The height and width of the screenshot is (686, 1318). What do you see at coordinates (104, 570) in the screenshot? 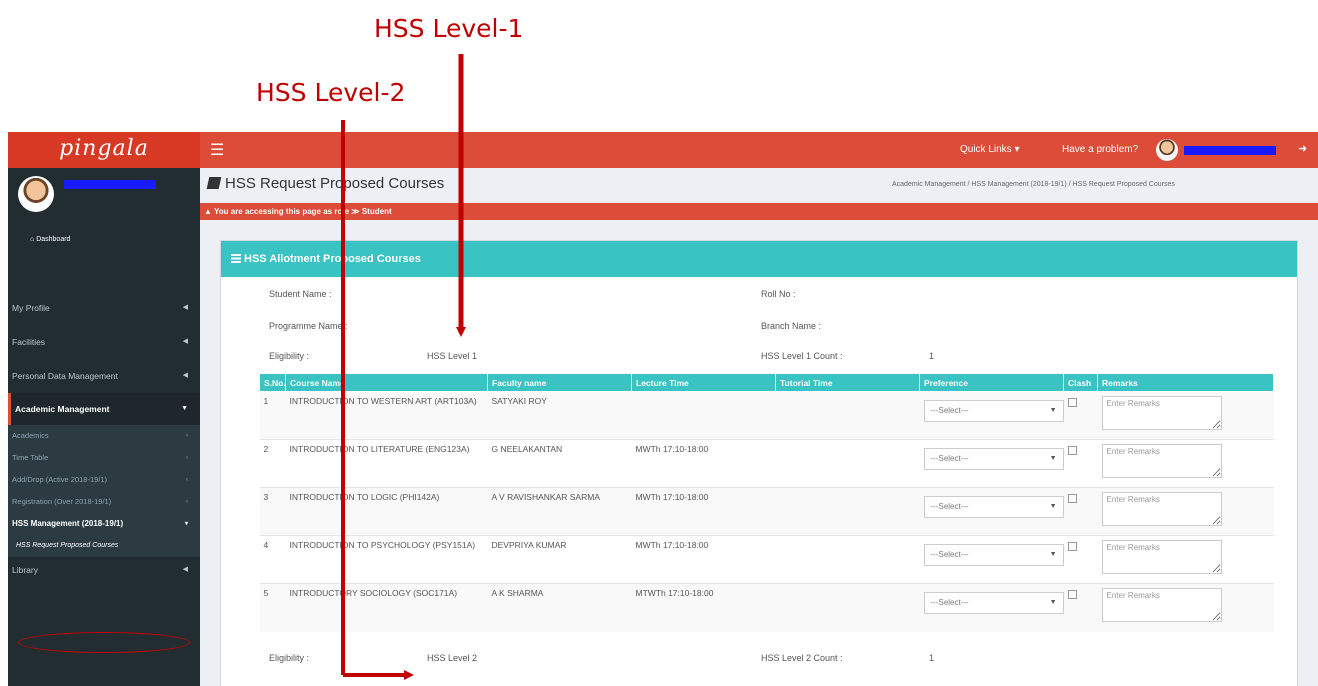
I see `sidebar-item-library: Library ◀` at bounding box center [104, 570].